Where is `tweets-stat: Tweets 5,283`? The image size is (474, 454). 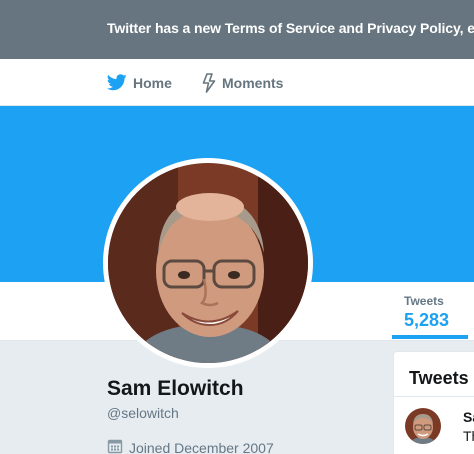
tweets-stat: Tweets 5,283 is located at coordinates (433, 312).